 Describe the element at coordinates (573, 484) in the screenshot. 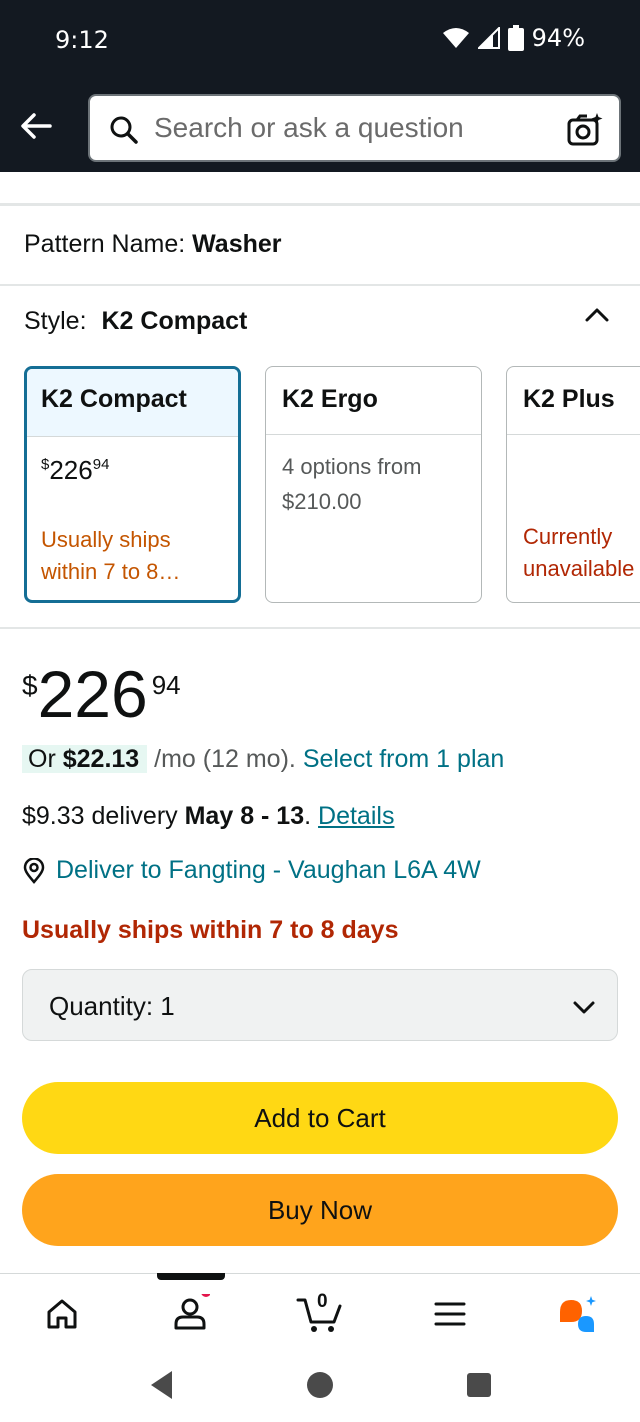

I see `style-option-k2-plus: K2 Plus Currently unavailable` at that location.